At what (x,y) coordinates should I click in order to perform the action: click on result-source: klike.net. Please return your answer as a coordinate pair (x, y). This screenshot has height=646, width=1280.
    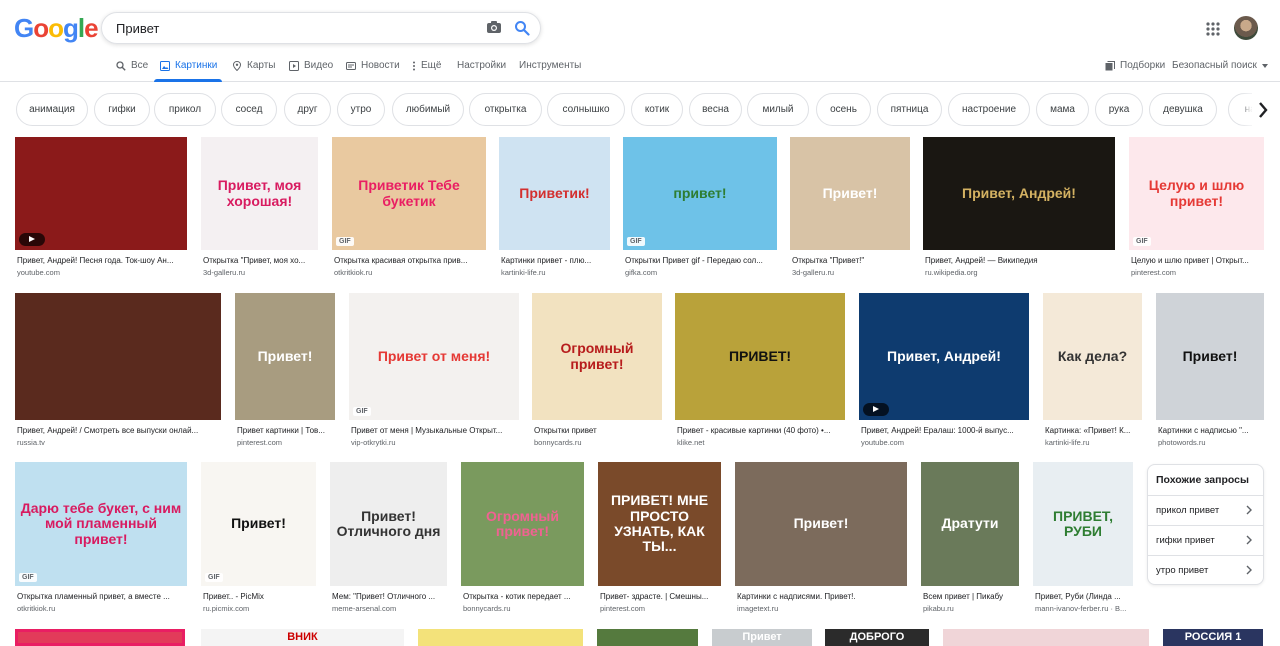
    Looking at the image, I should click on (761, 442).